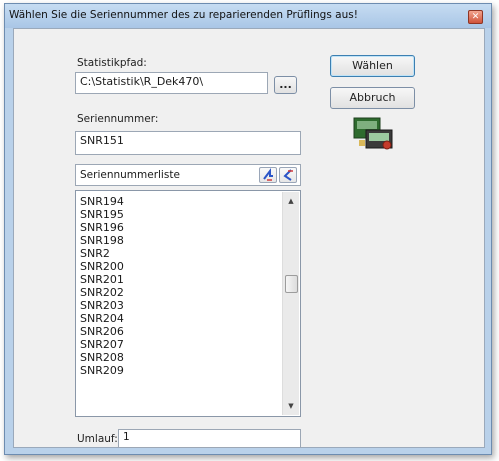  What do you see at coordinates (188, 253) in the screenshot?
I see `list-item: SNR2` at bounding box center [188, 253].